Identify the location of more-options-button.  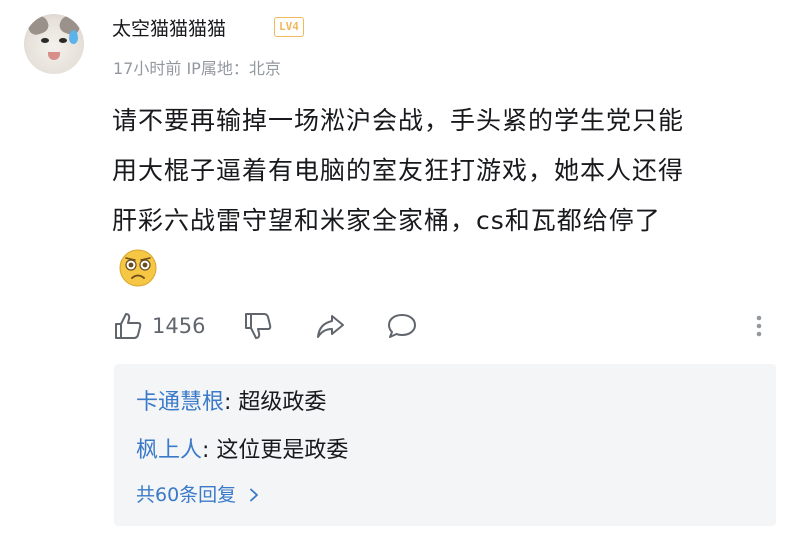
(759, 326).